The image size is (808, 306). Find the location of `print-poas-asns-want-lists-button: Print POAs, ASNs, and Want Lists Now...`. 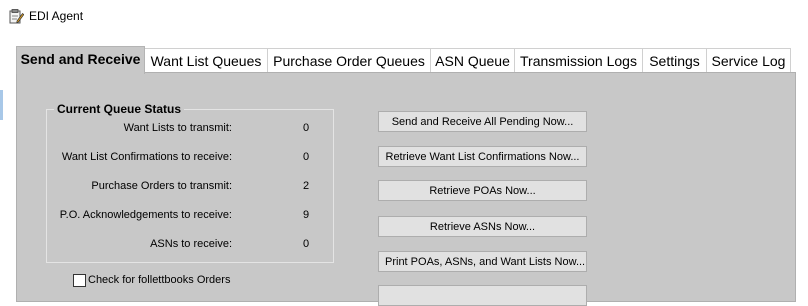

print-poas-asns-want-lists-button: Print POAs, ASNs, and Want Lists Now... is located at coordinates (482, 261).